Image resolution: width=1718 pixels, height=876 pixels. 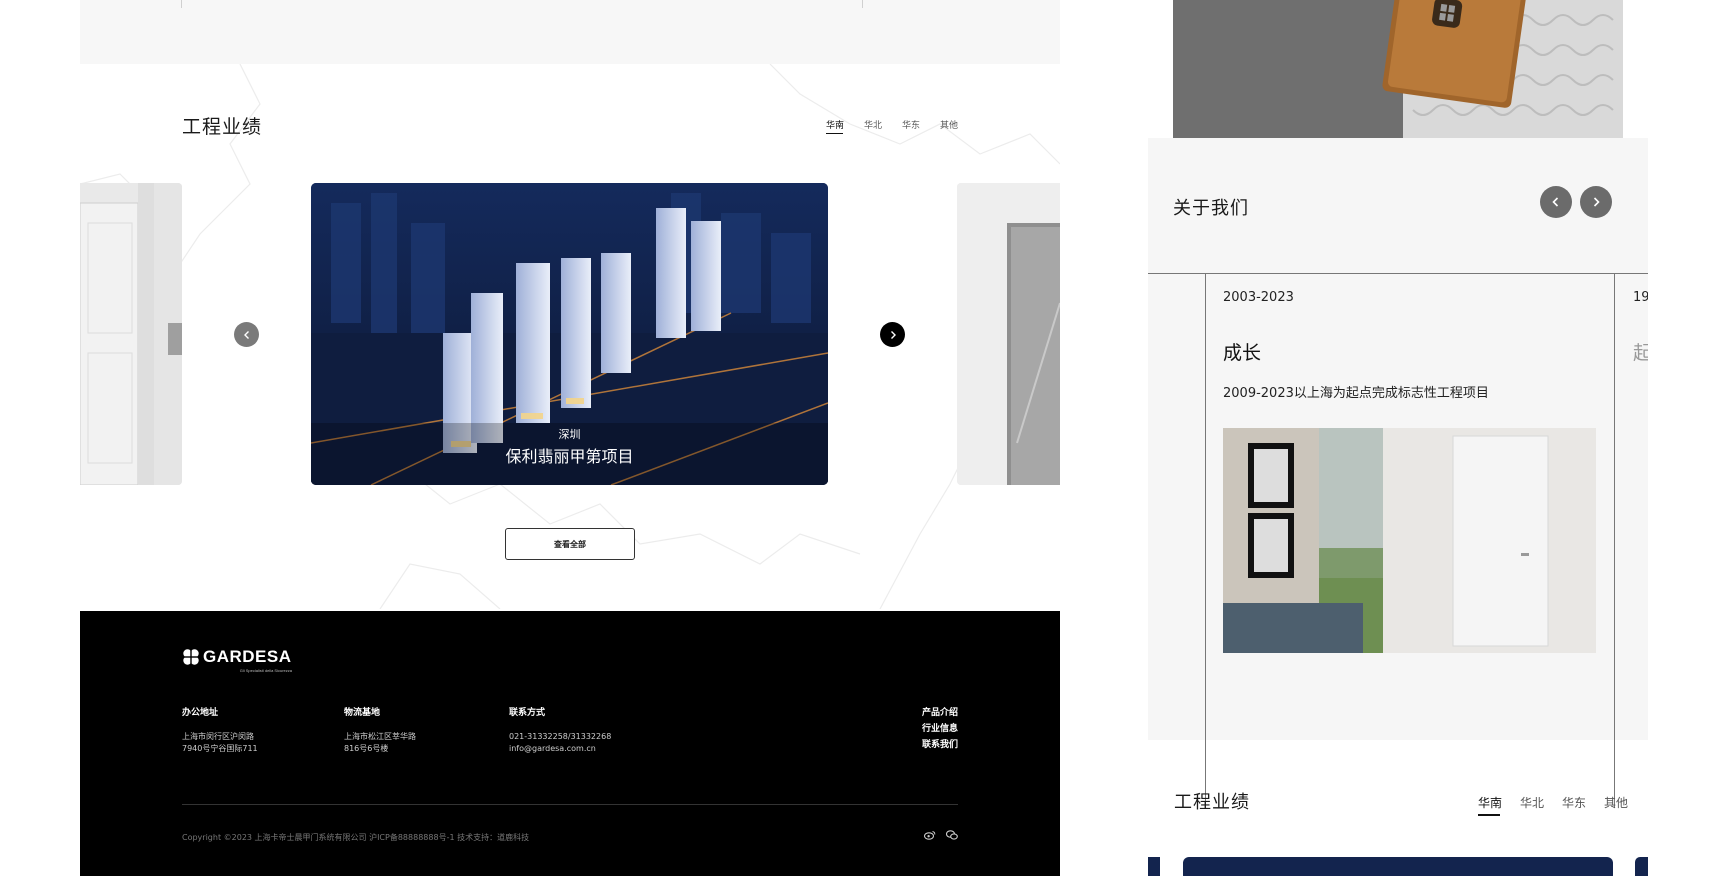 I want to click on footer-office-title: 办公地址, so click(x=200, y=713).